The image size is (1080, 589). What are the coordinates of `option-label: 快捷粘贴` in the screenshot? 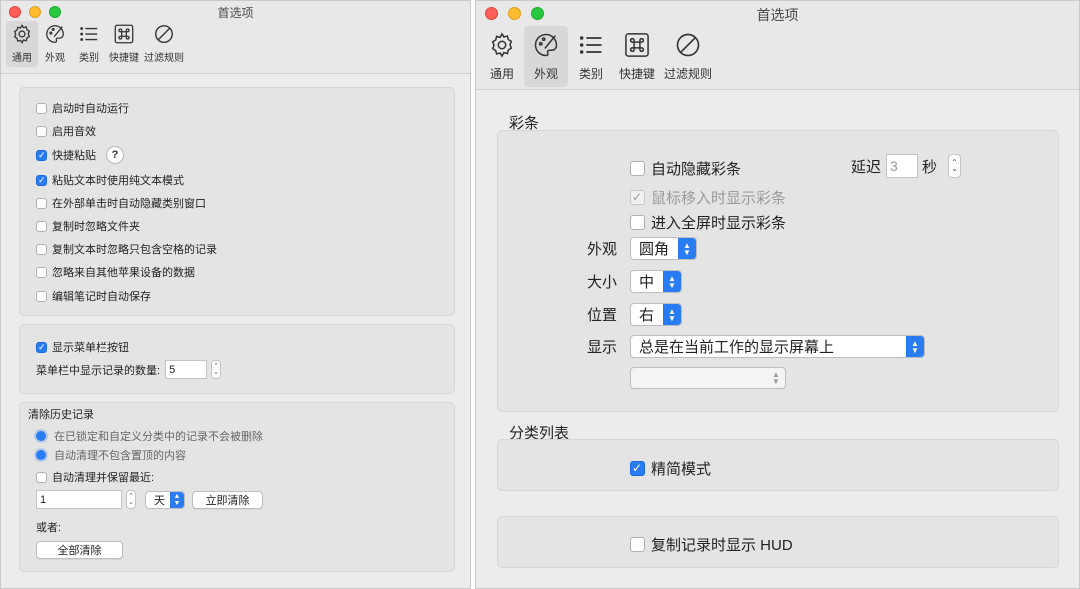 It's located at (74, 156).